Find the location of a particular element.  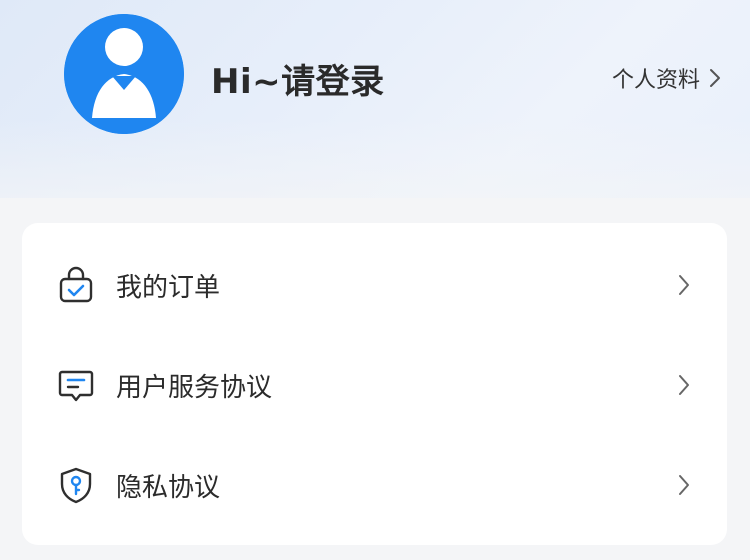

avatar is located at coordinates (124, 74).